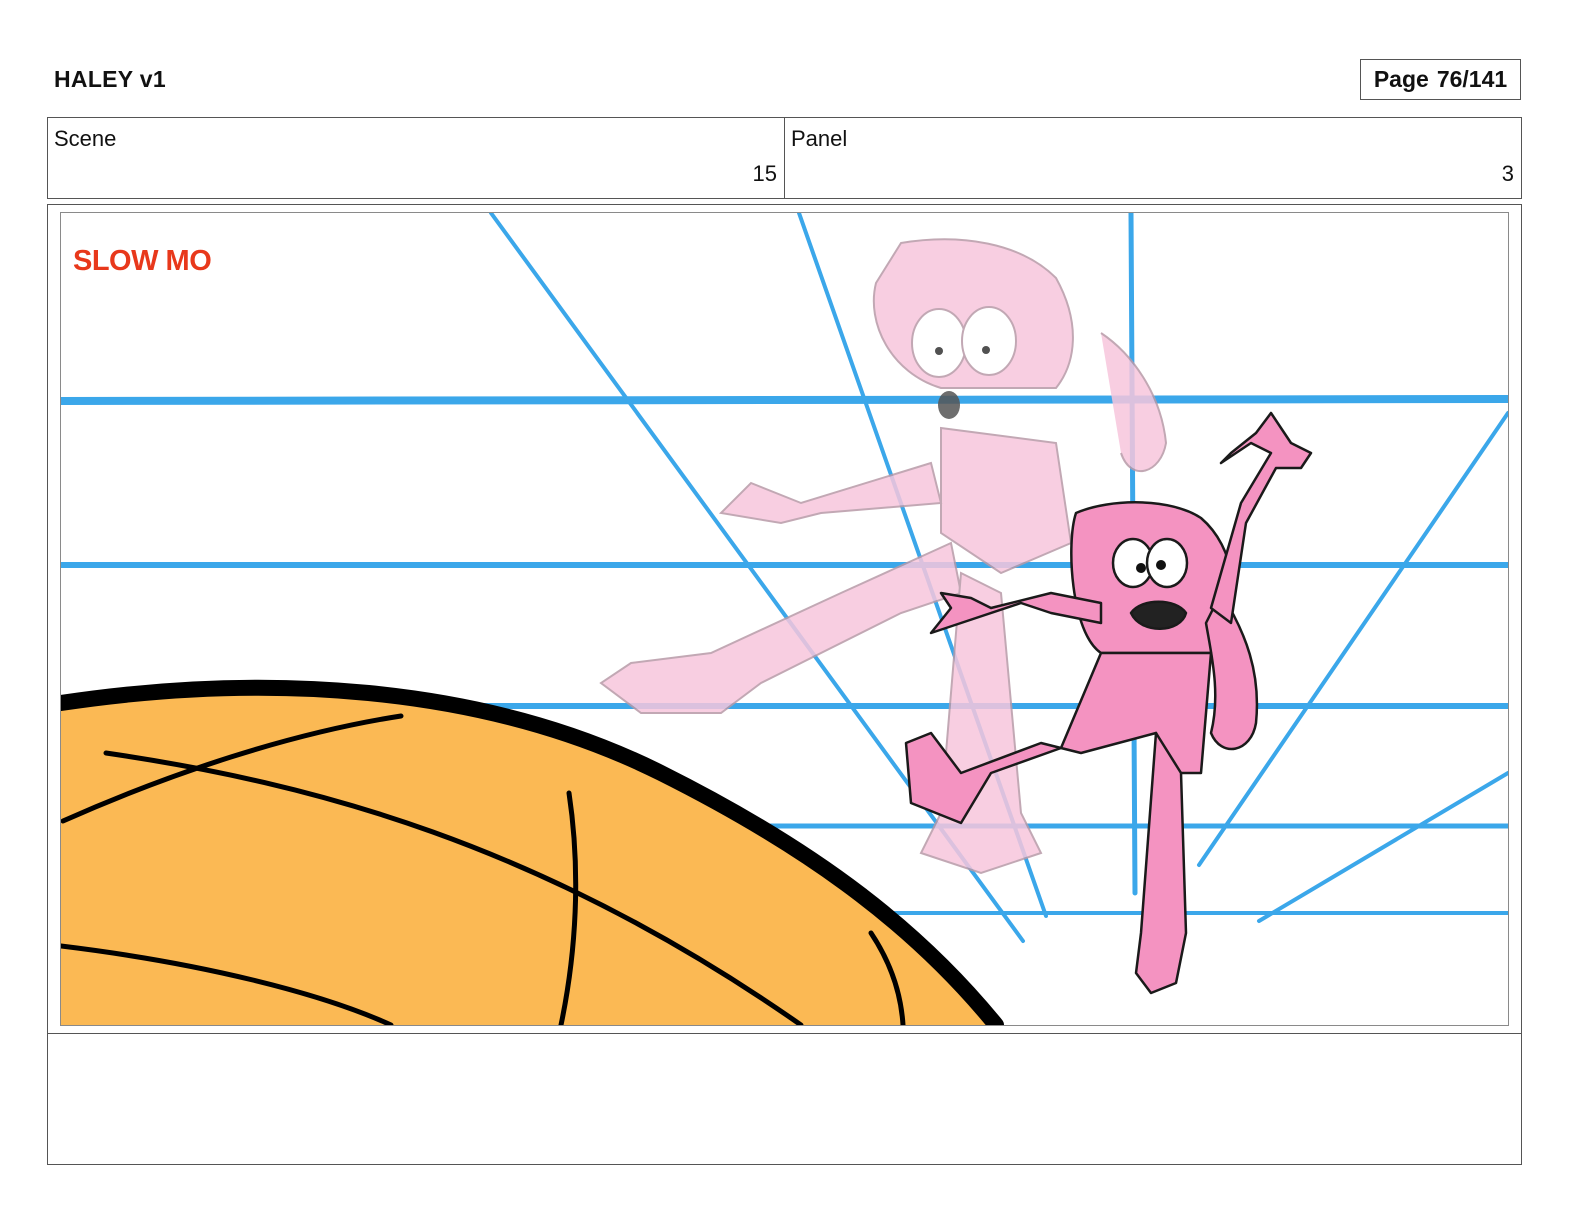  What do you see at coordinates (1152, 158) in the screenshot?
I see `panel-cell: Panel 3` at bounding box center [1152, 158].